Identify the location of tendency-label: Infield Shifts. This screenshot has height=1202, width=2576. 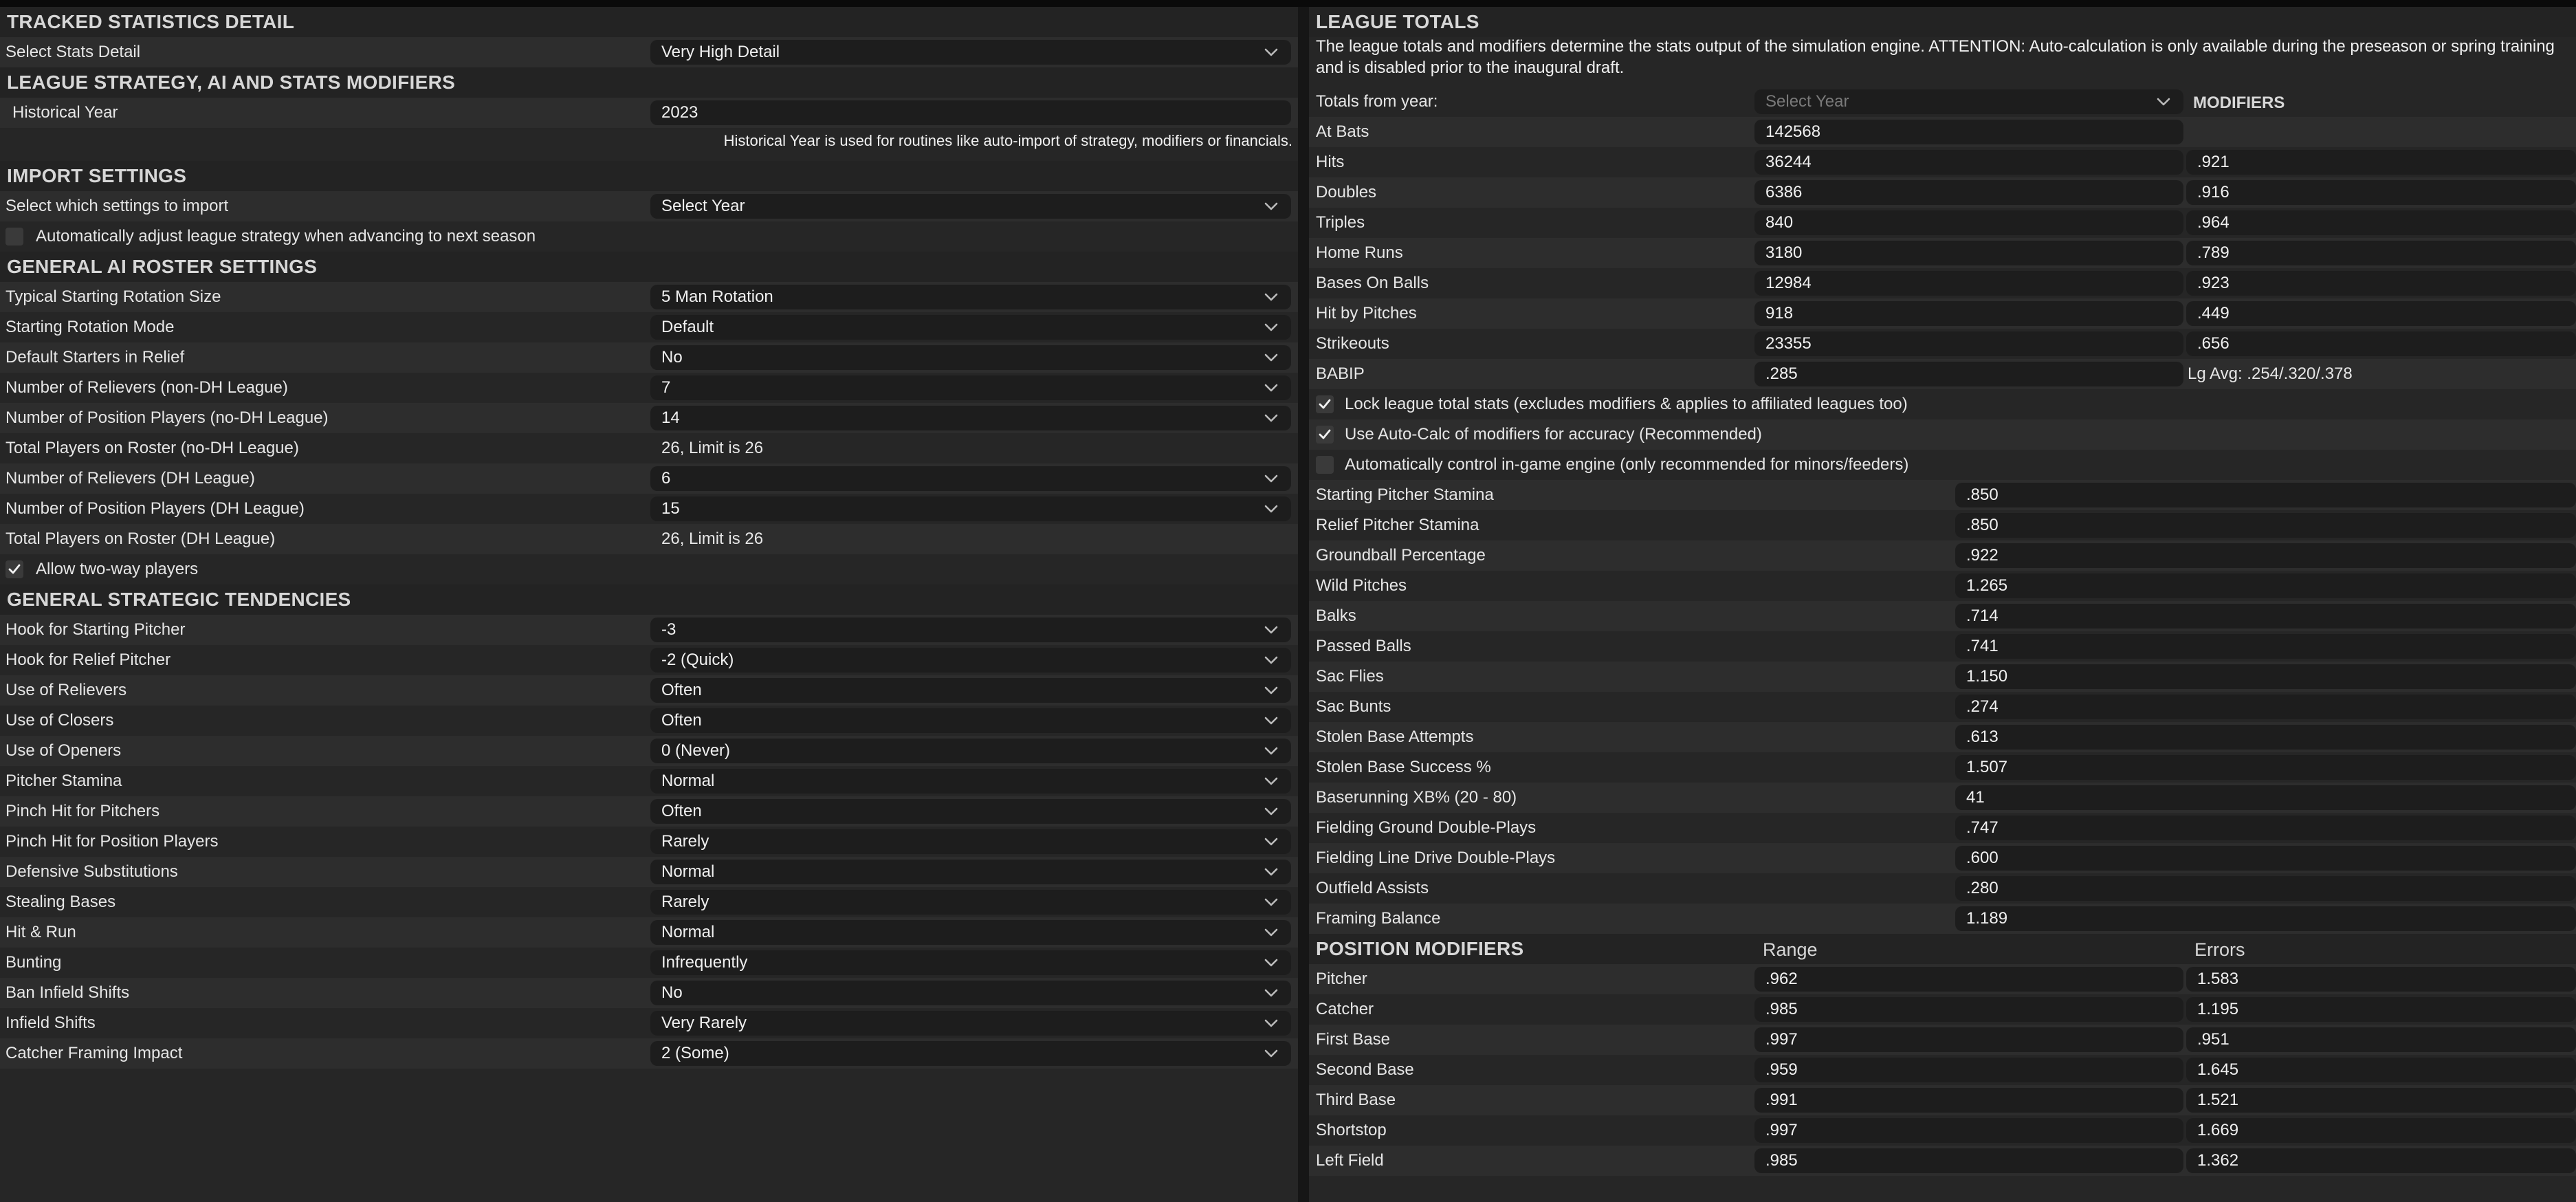
(50, 1023).